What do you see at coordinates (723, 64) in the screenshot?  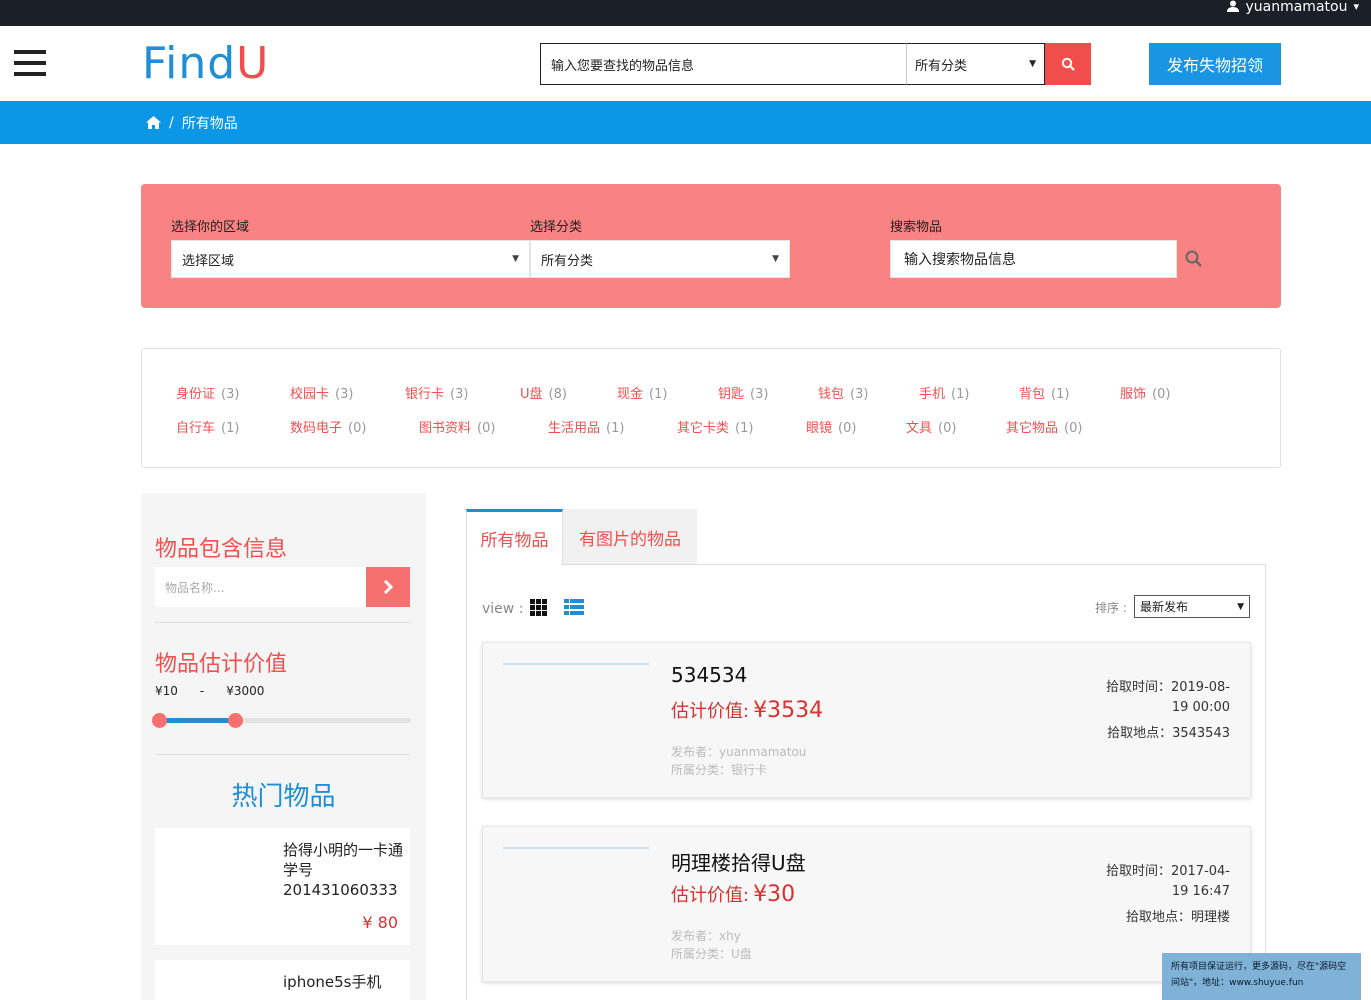 I see `search-input` at bounding box center [723, 64].